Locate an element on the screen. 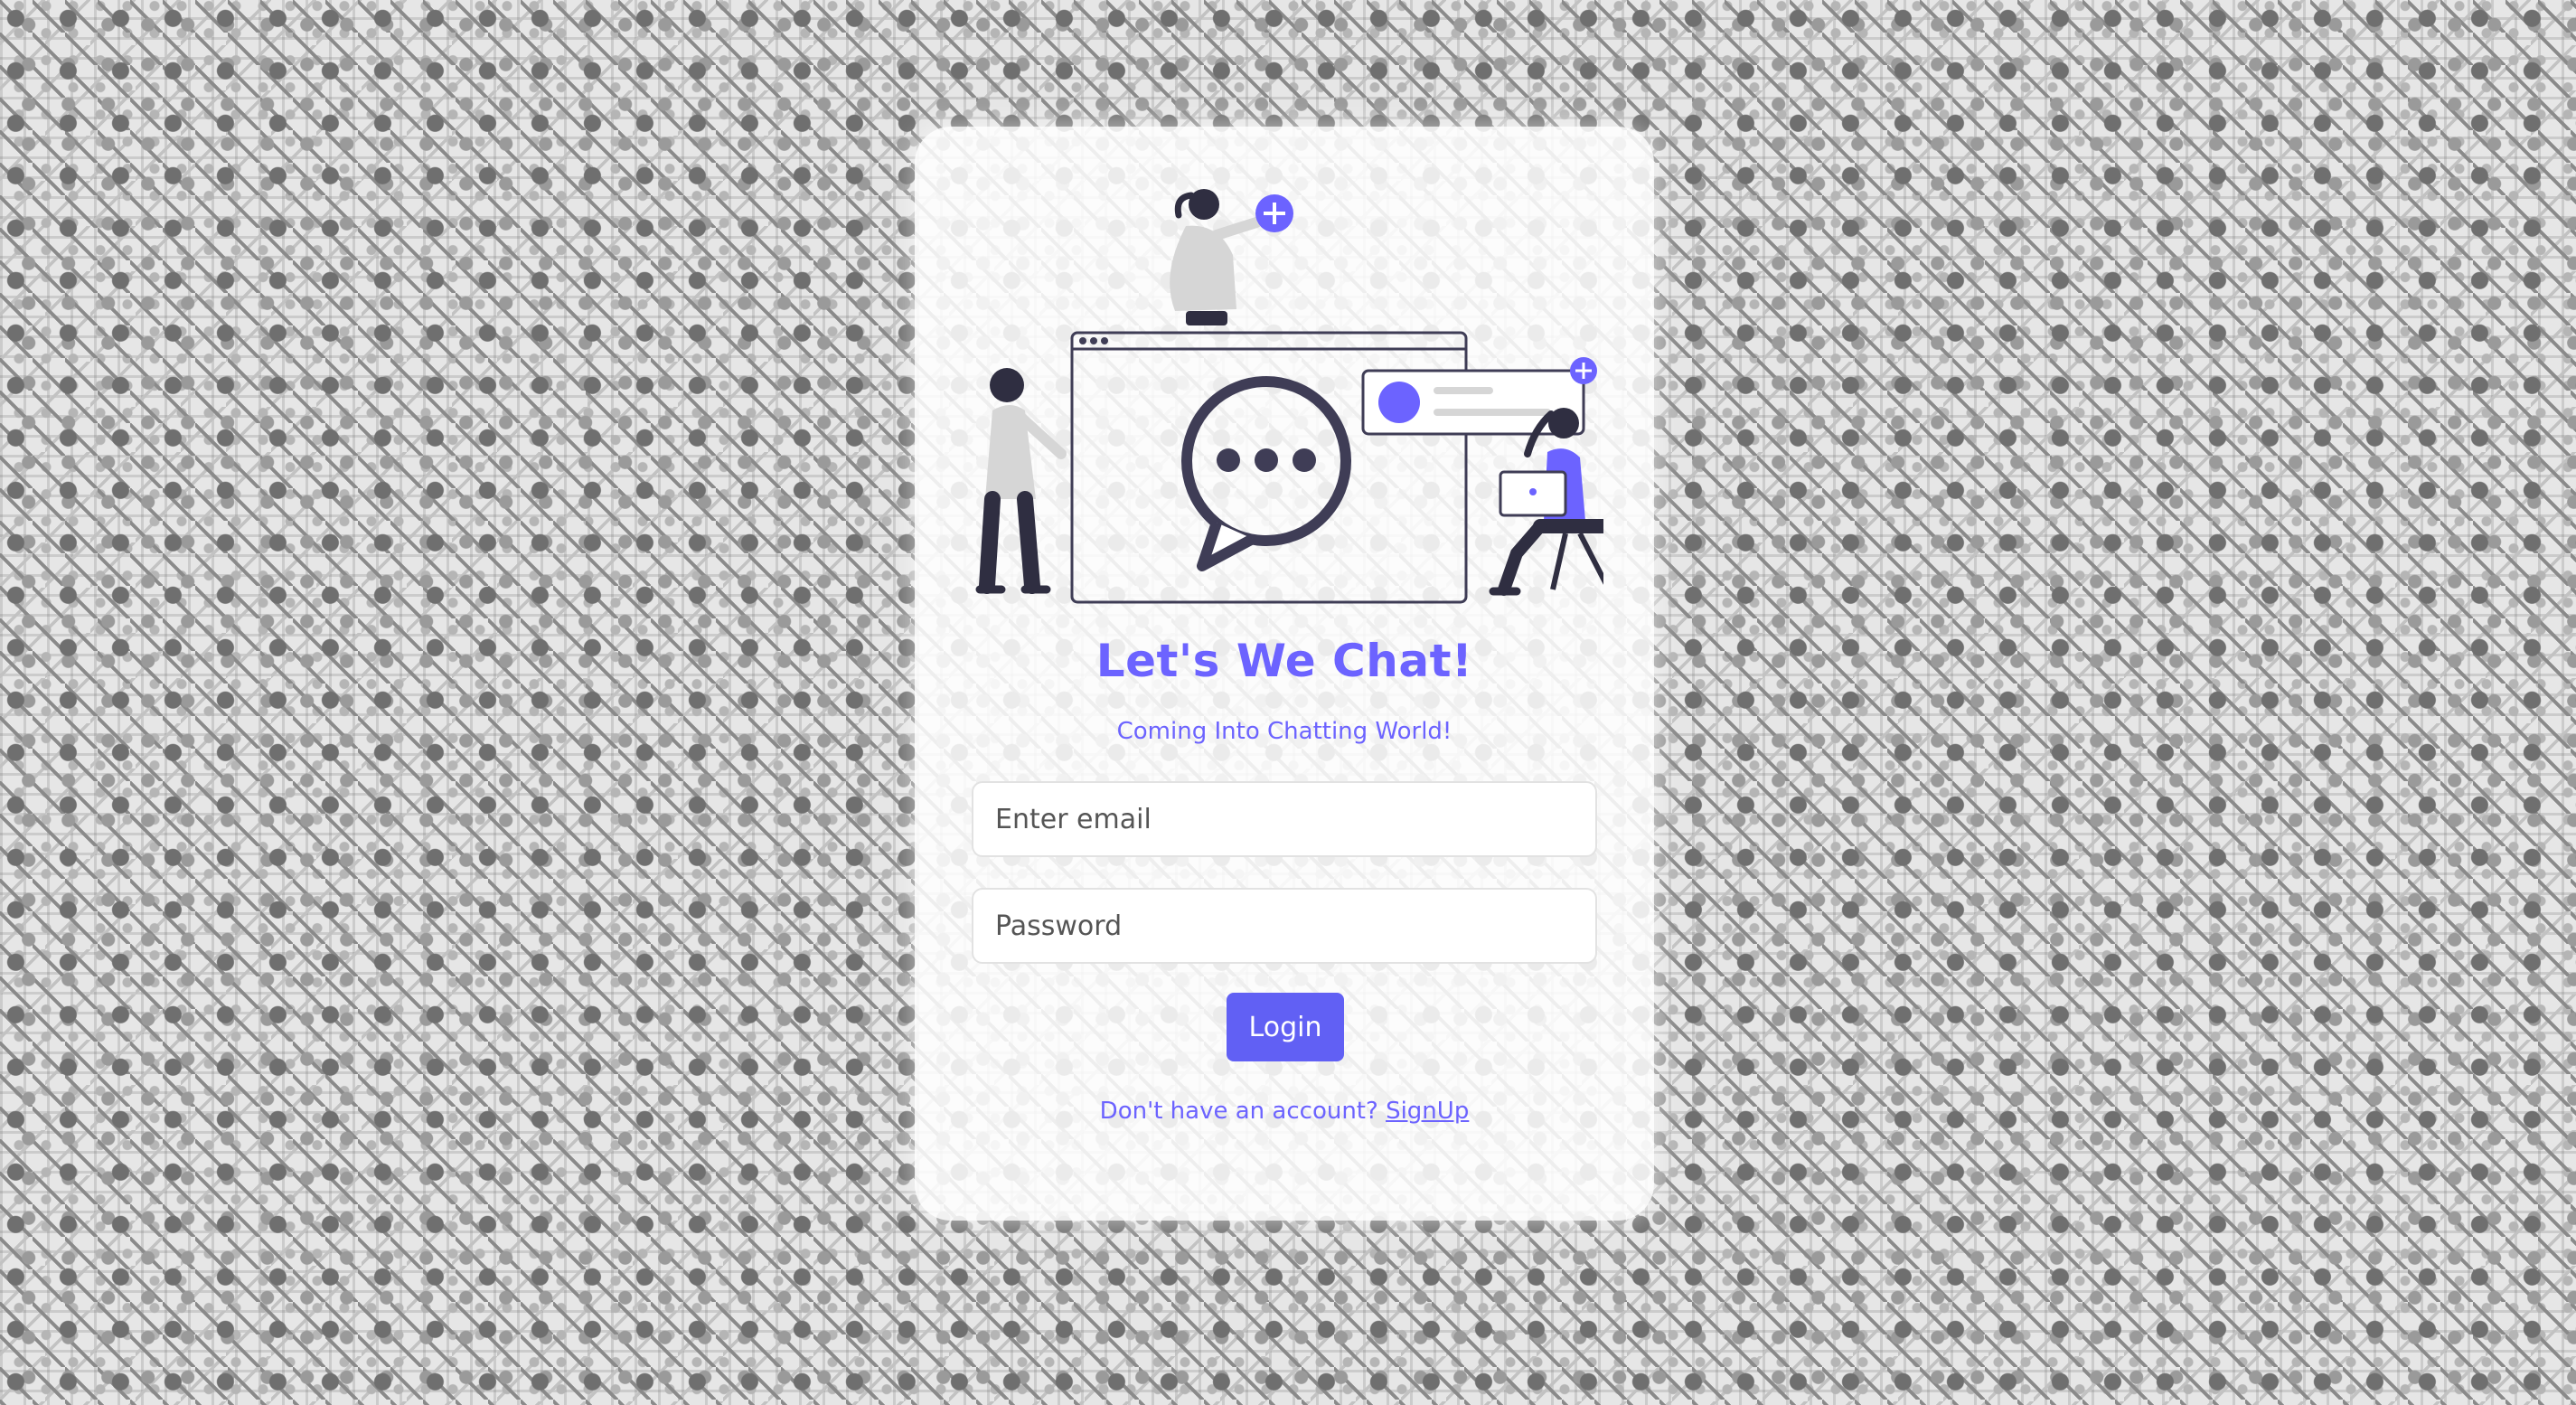 This screenshot has width=2576, height=1405. app-subtitle: Coming Into Chatting World! is located at coordinates (1285, 731).